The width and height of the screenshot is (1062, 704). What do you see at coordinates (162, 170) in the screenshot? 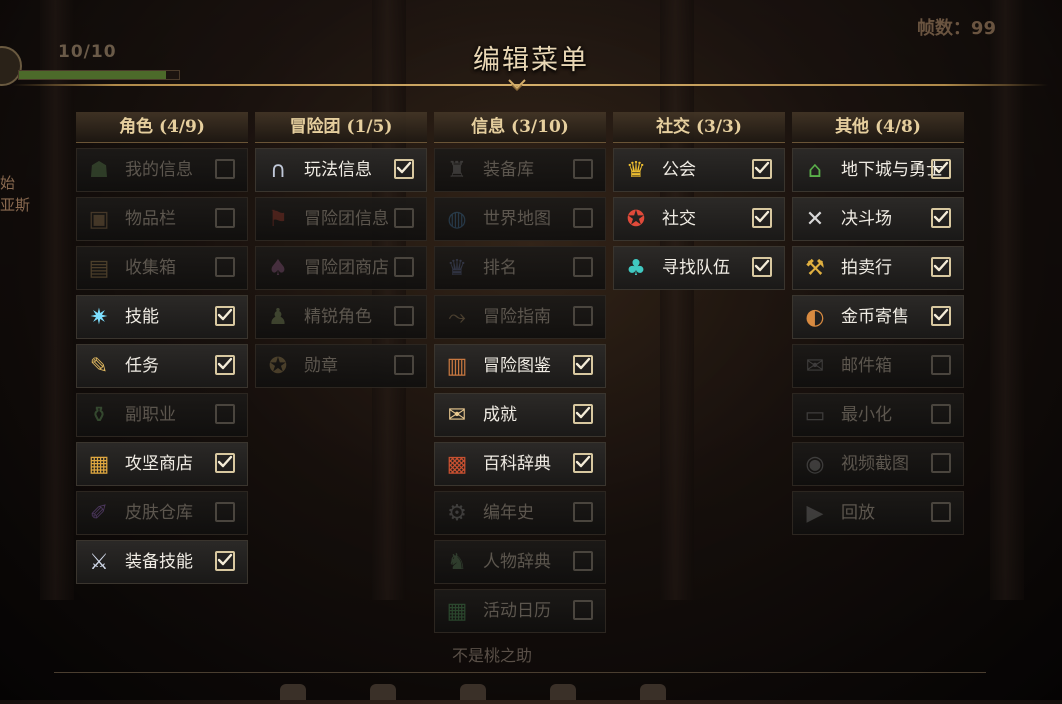
I see `menu-item: ☗ 我的信息` at bounding box center [162, 170].